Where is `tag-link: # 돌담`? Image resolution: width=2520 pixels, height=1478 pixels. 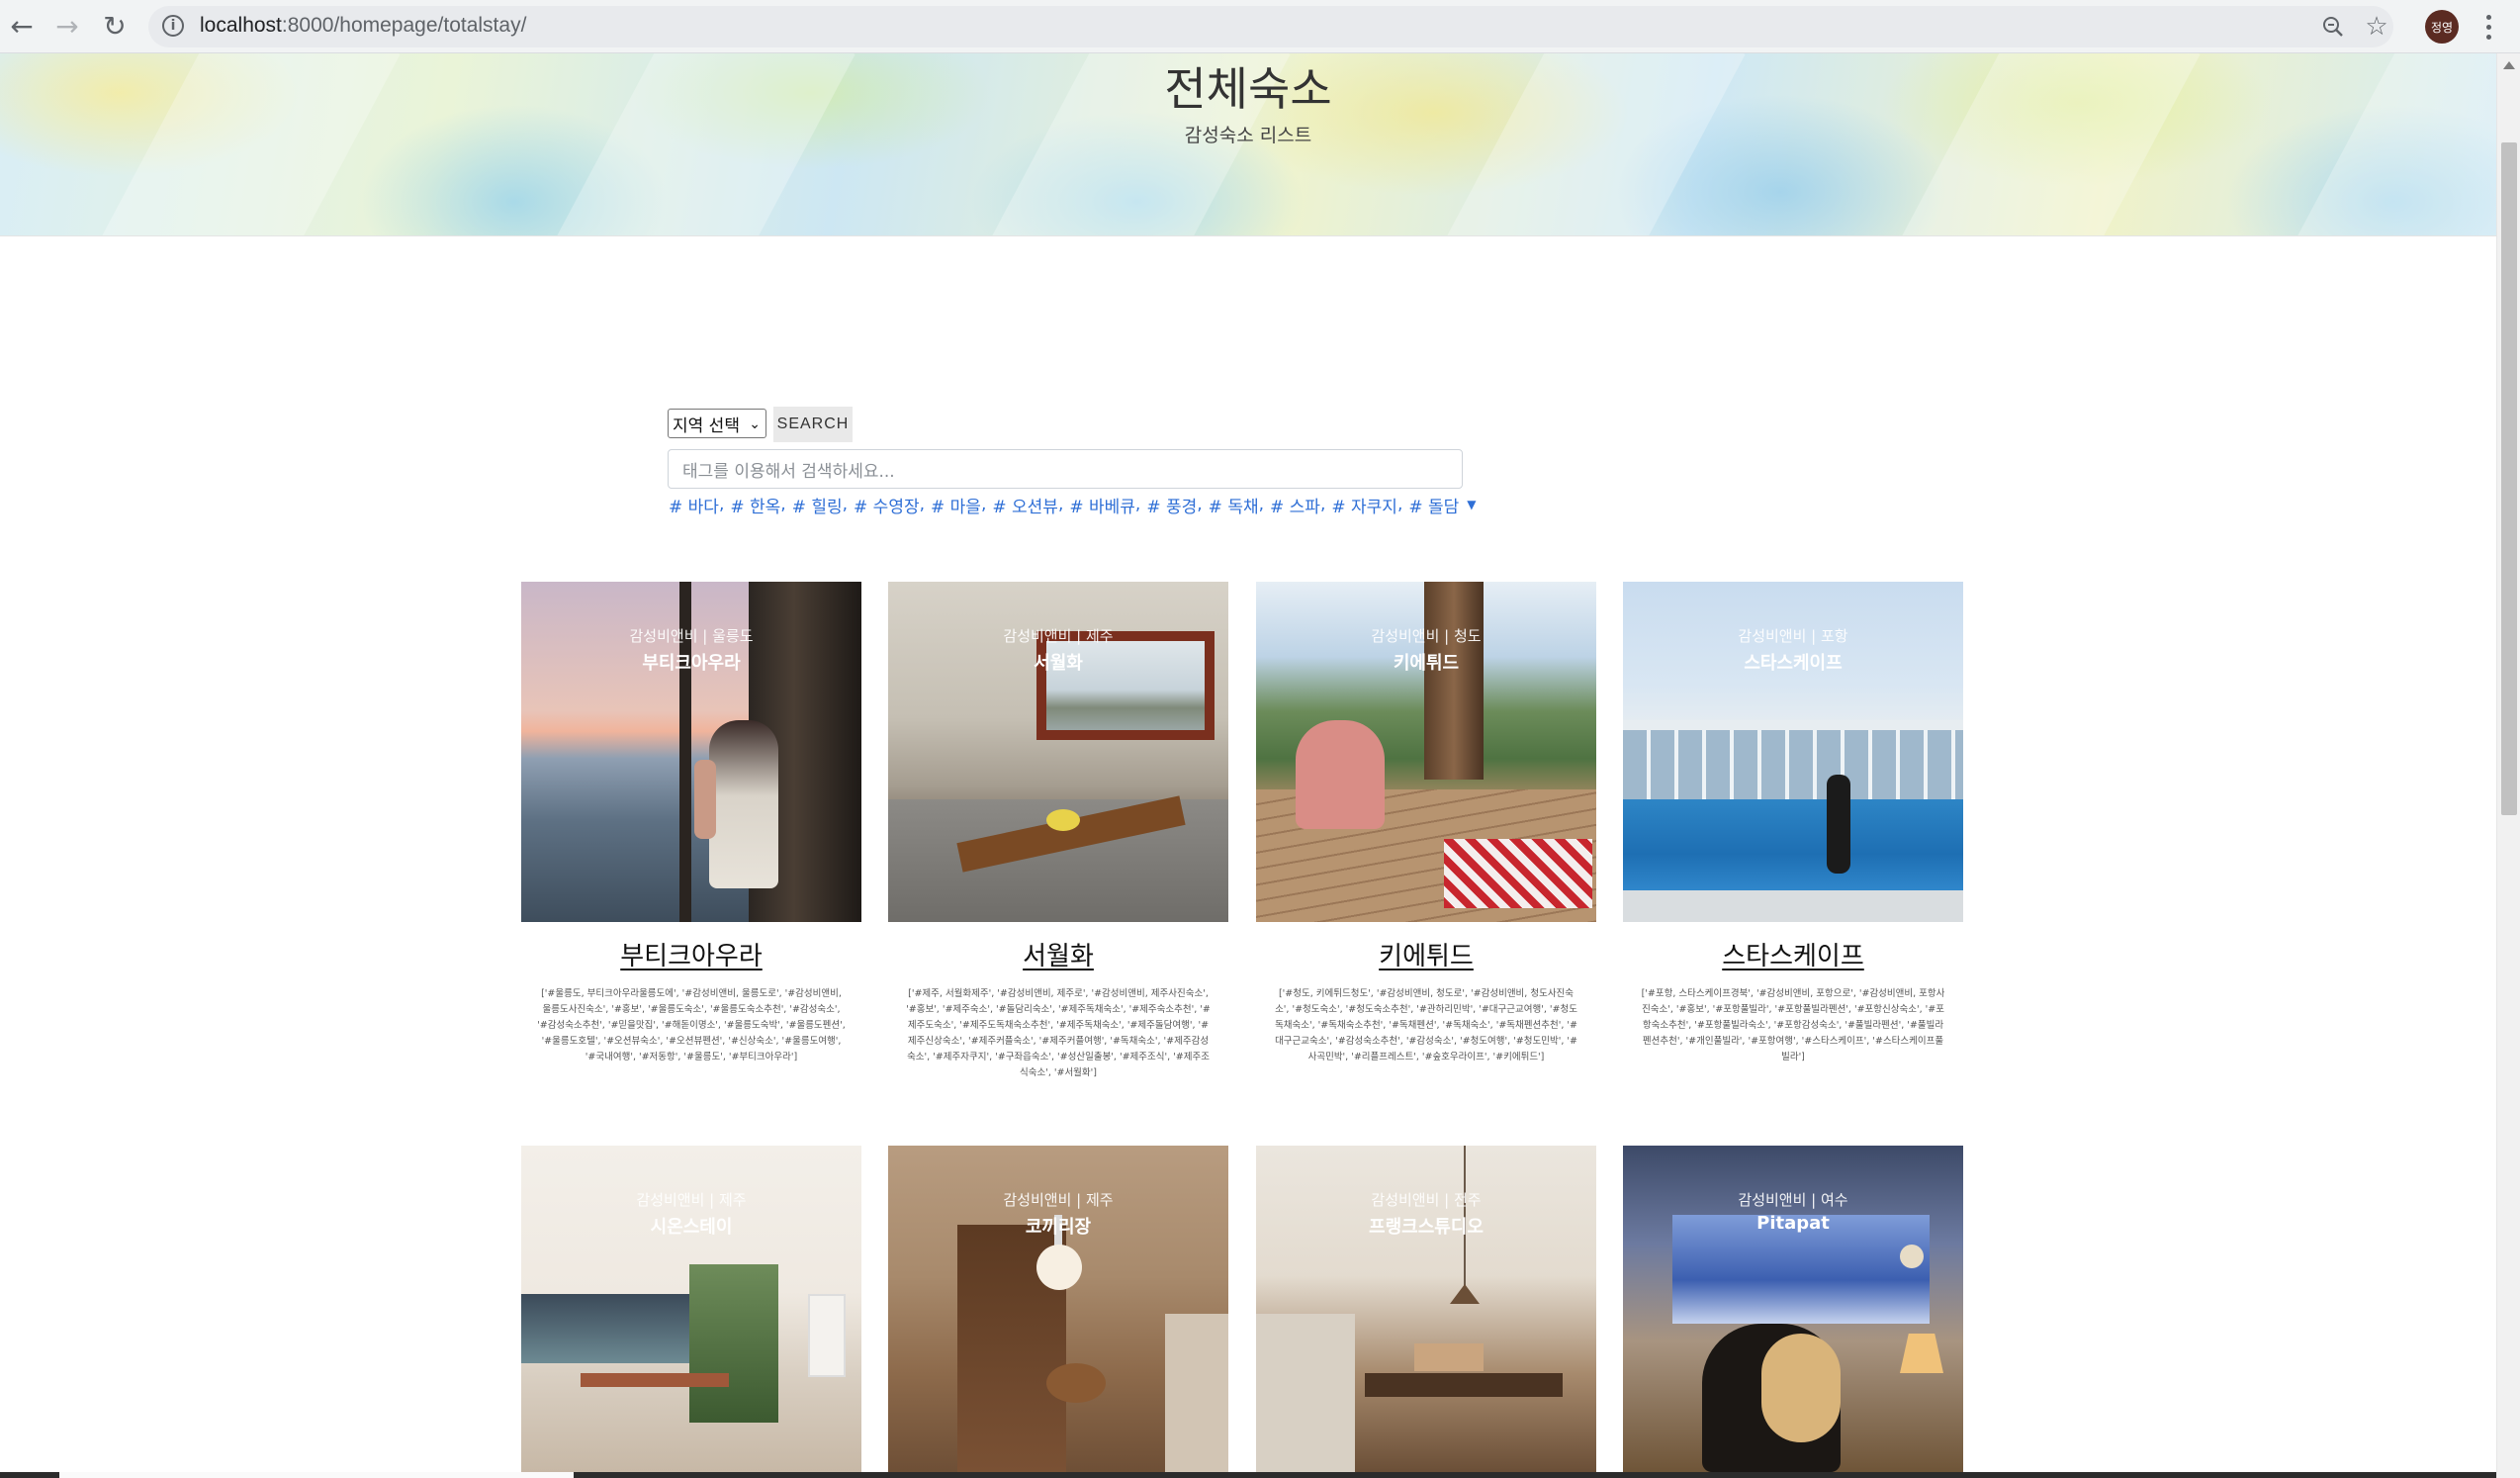
tag-link: # 돌담 is located at coordinates (1433, 505).